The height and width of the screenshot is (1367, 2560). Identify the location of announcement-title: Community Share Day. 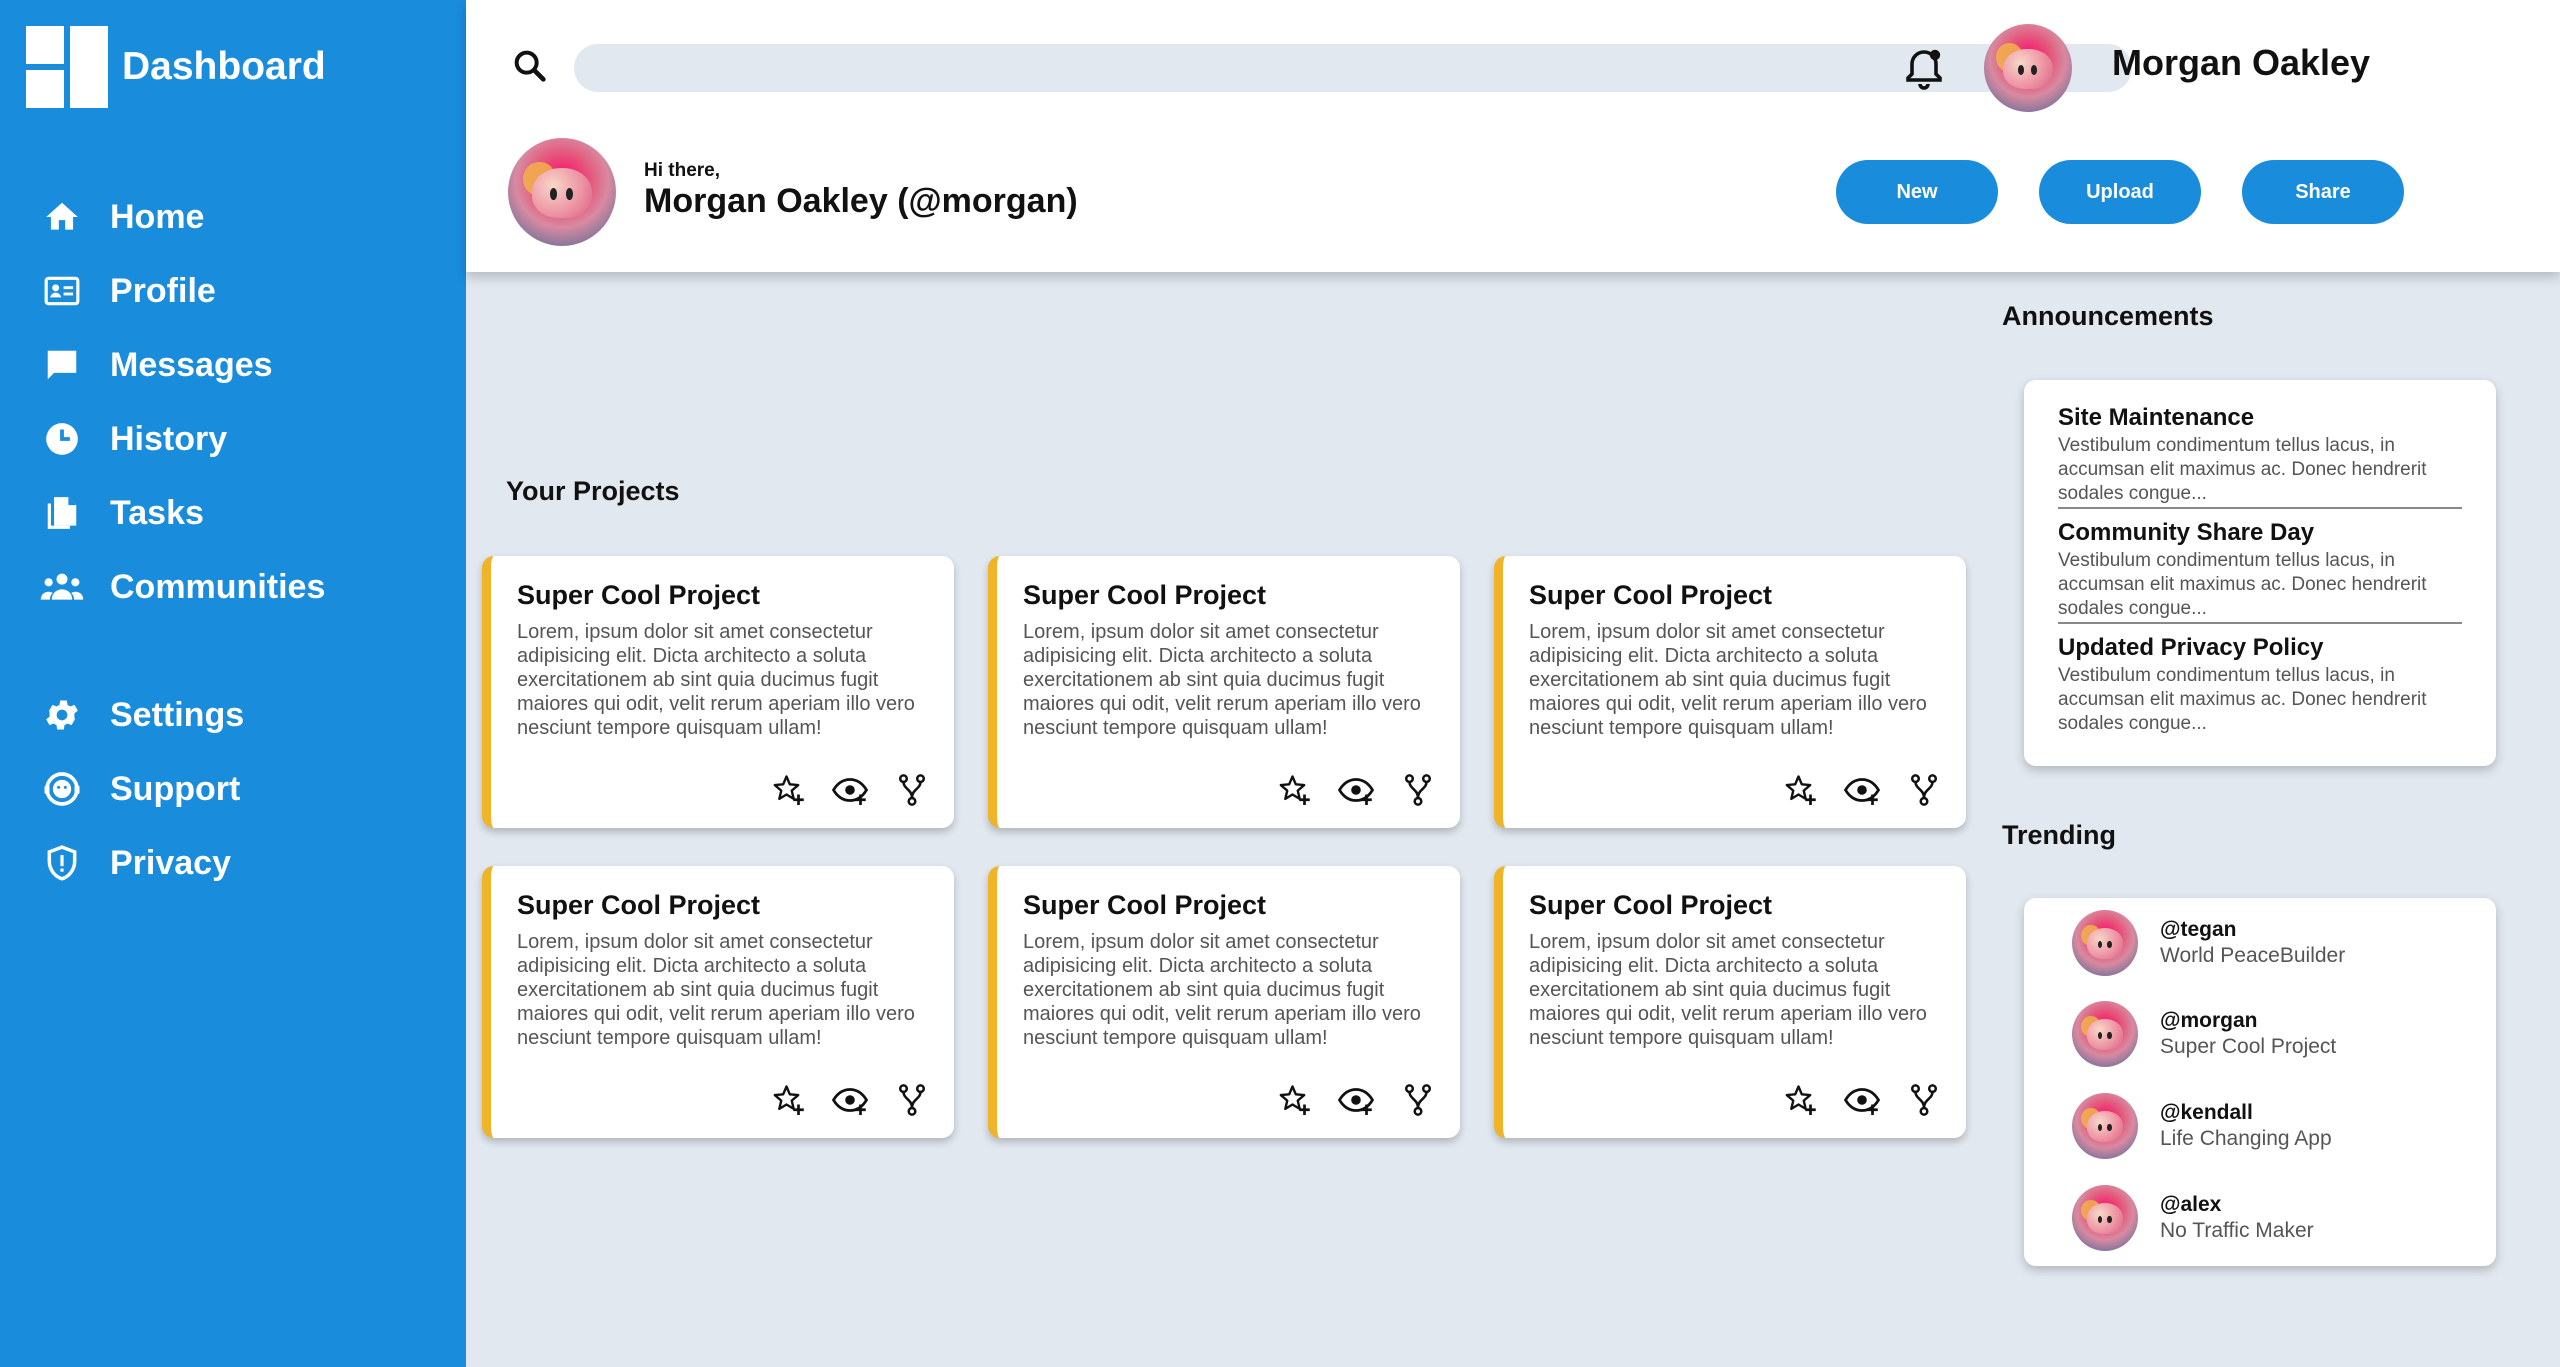
(2186, 532).